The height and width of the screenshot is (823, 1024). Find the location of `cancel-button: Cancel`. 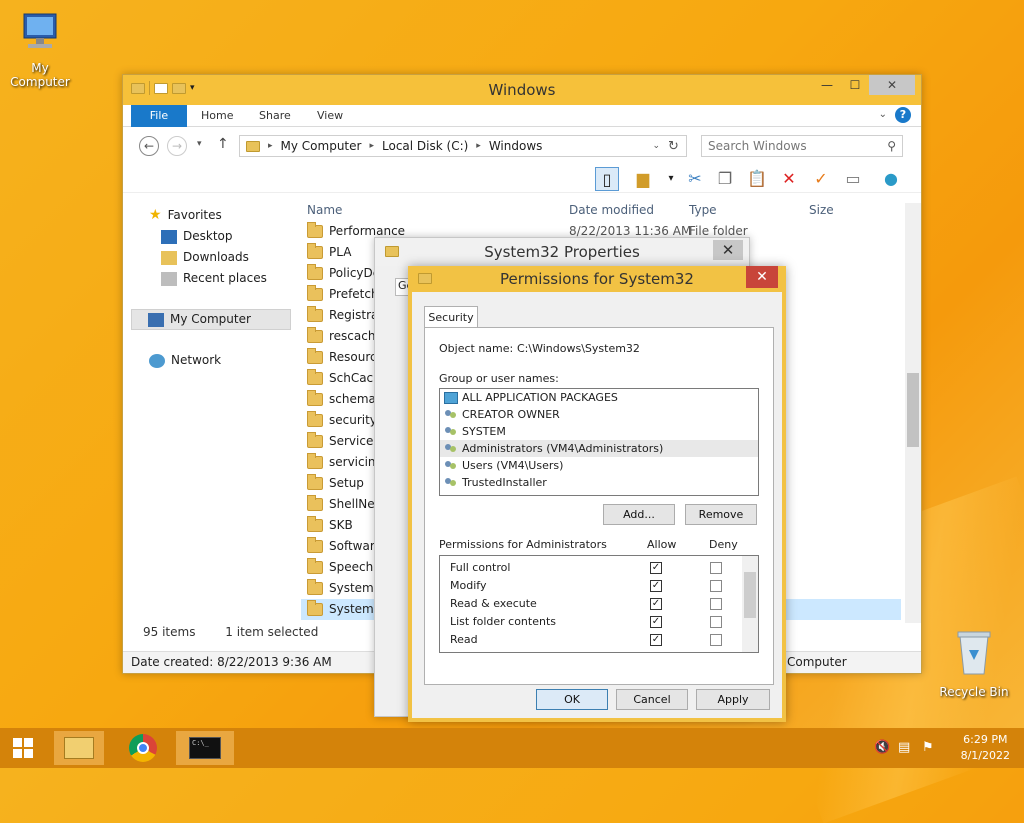

cancel-button: Cancel is located at coordinates (652, 699).